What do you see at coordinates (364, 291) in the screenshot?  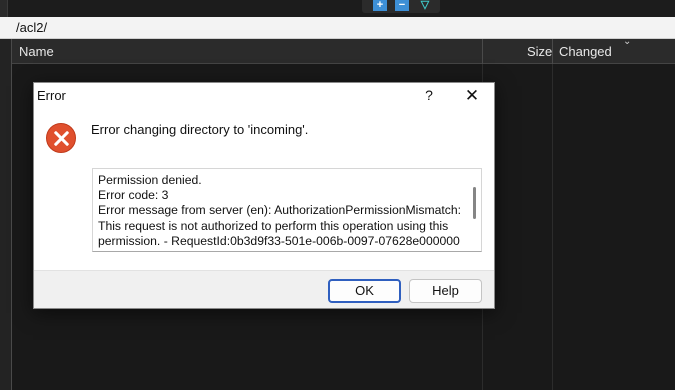 I see `ok-button: OK` at bounding box center [364, 291].